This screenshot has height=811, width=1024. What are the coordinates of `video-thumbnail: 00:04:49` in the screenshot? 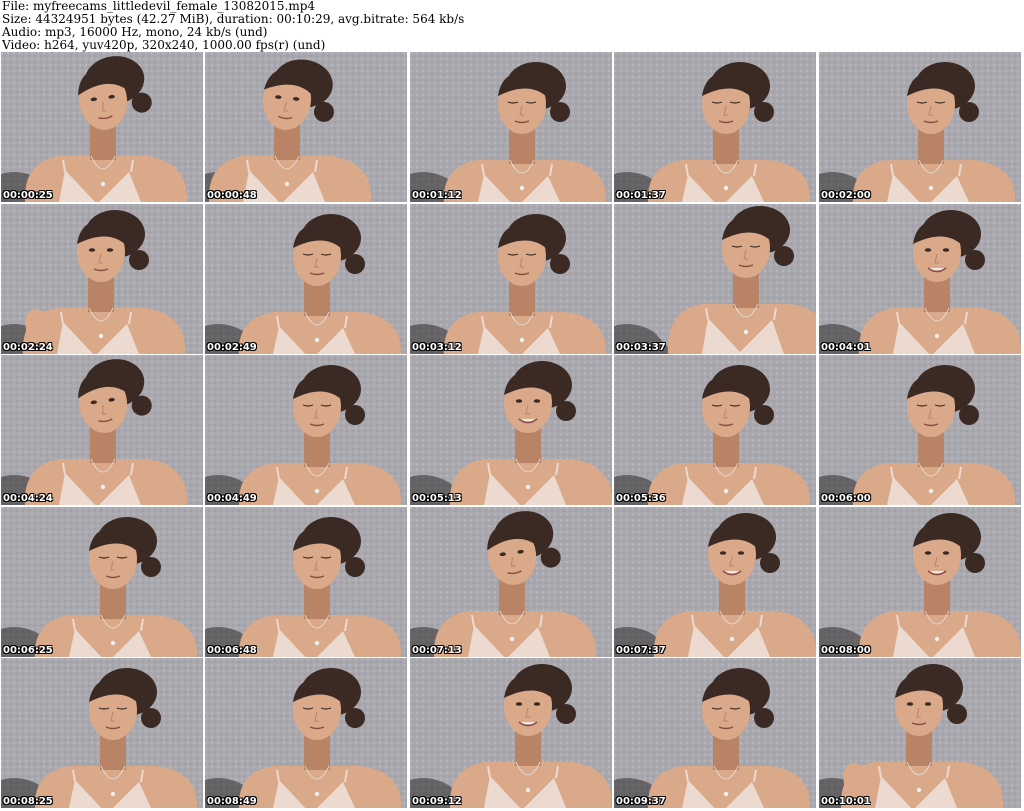 It's located at (306, 430).